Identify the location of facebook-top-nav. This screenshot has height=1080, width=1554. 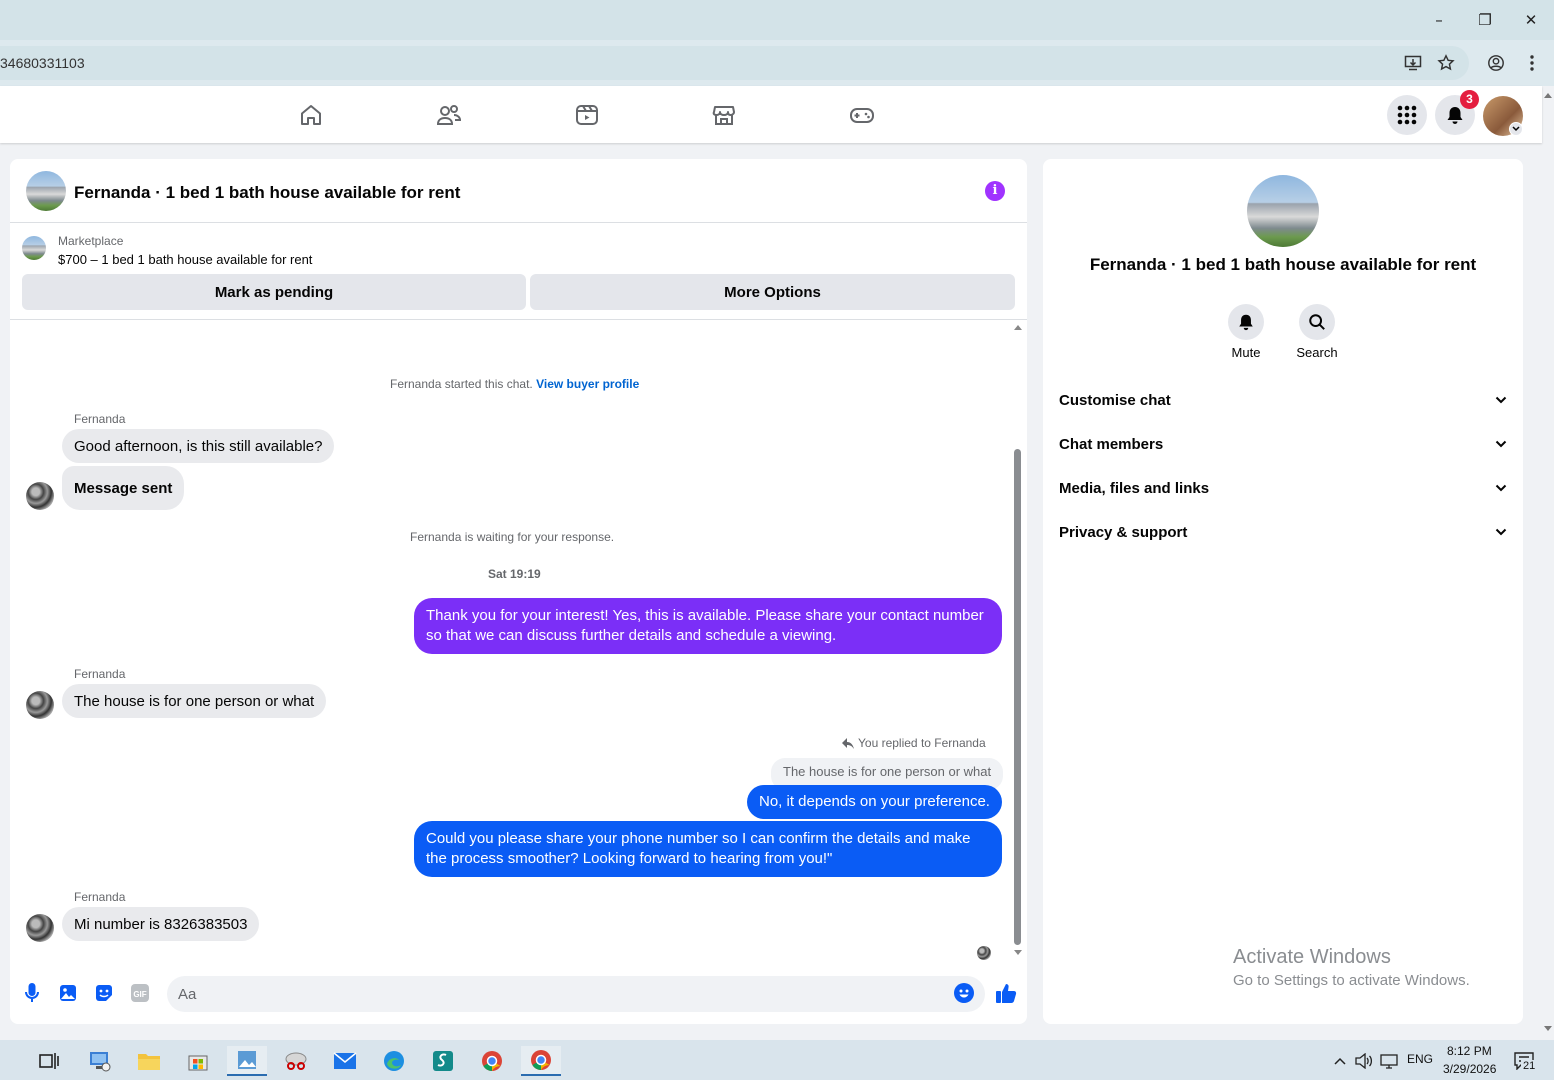
(771, 114).